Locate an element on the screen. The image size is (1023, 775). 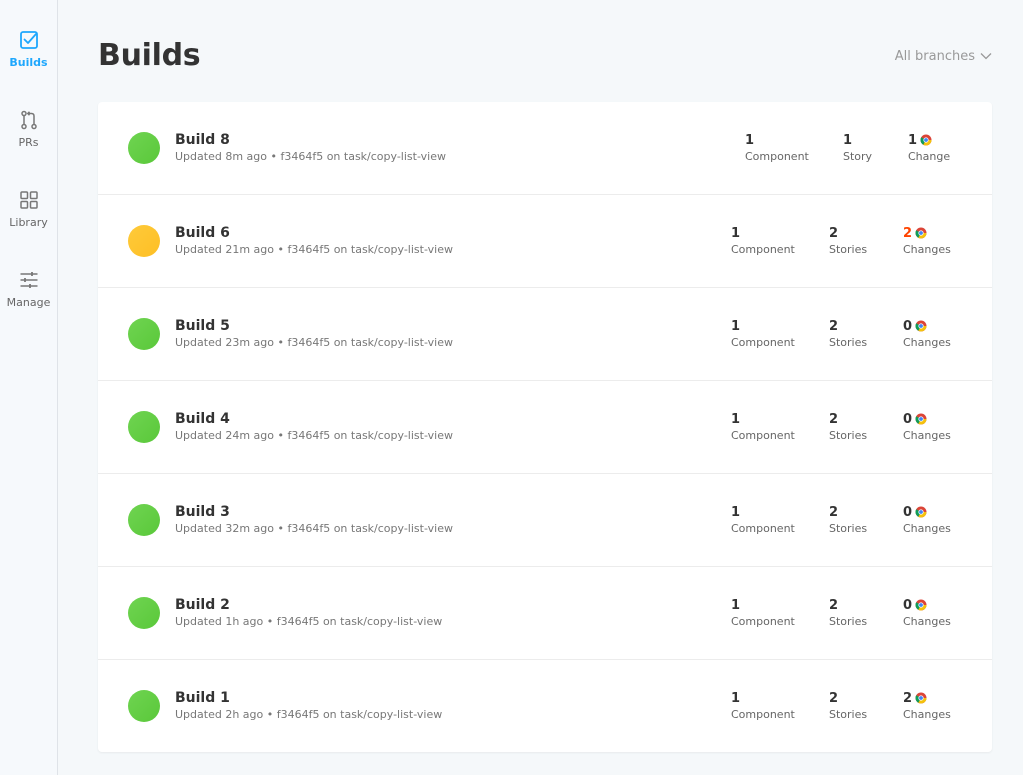
pull-request-icon is located at coordinates (29, 120).